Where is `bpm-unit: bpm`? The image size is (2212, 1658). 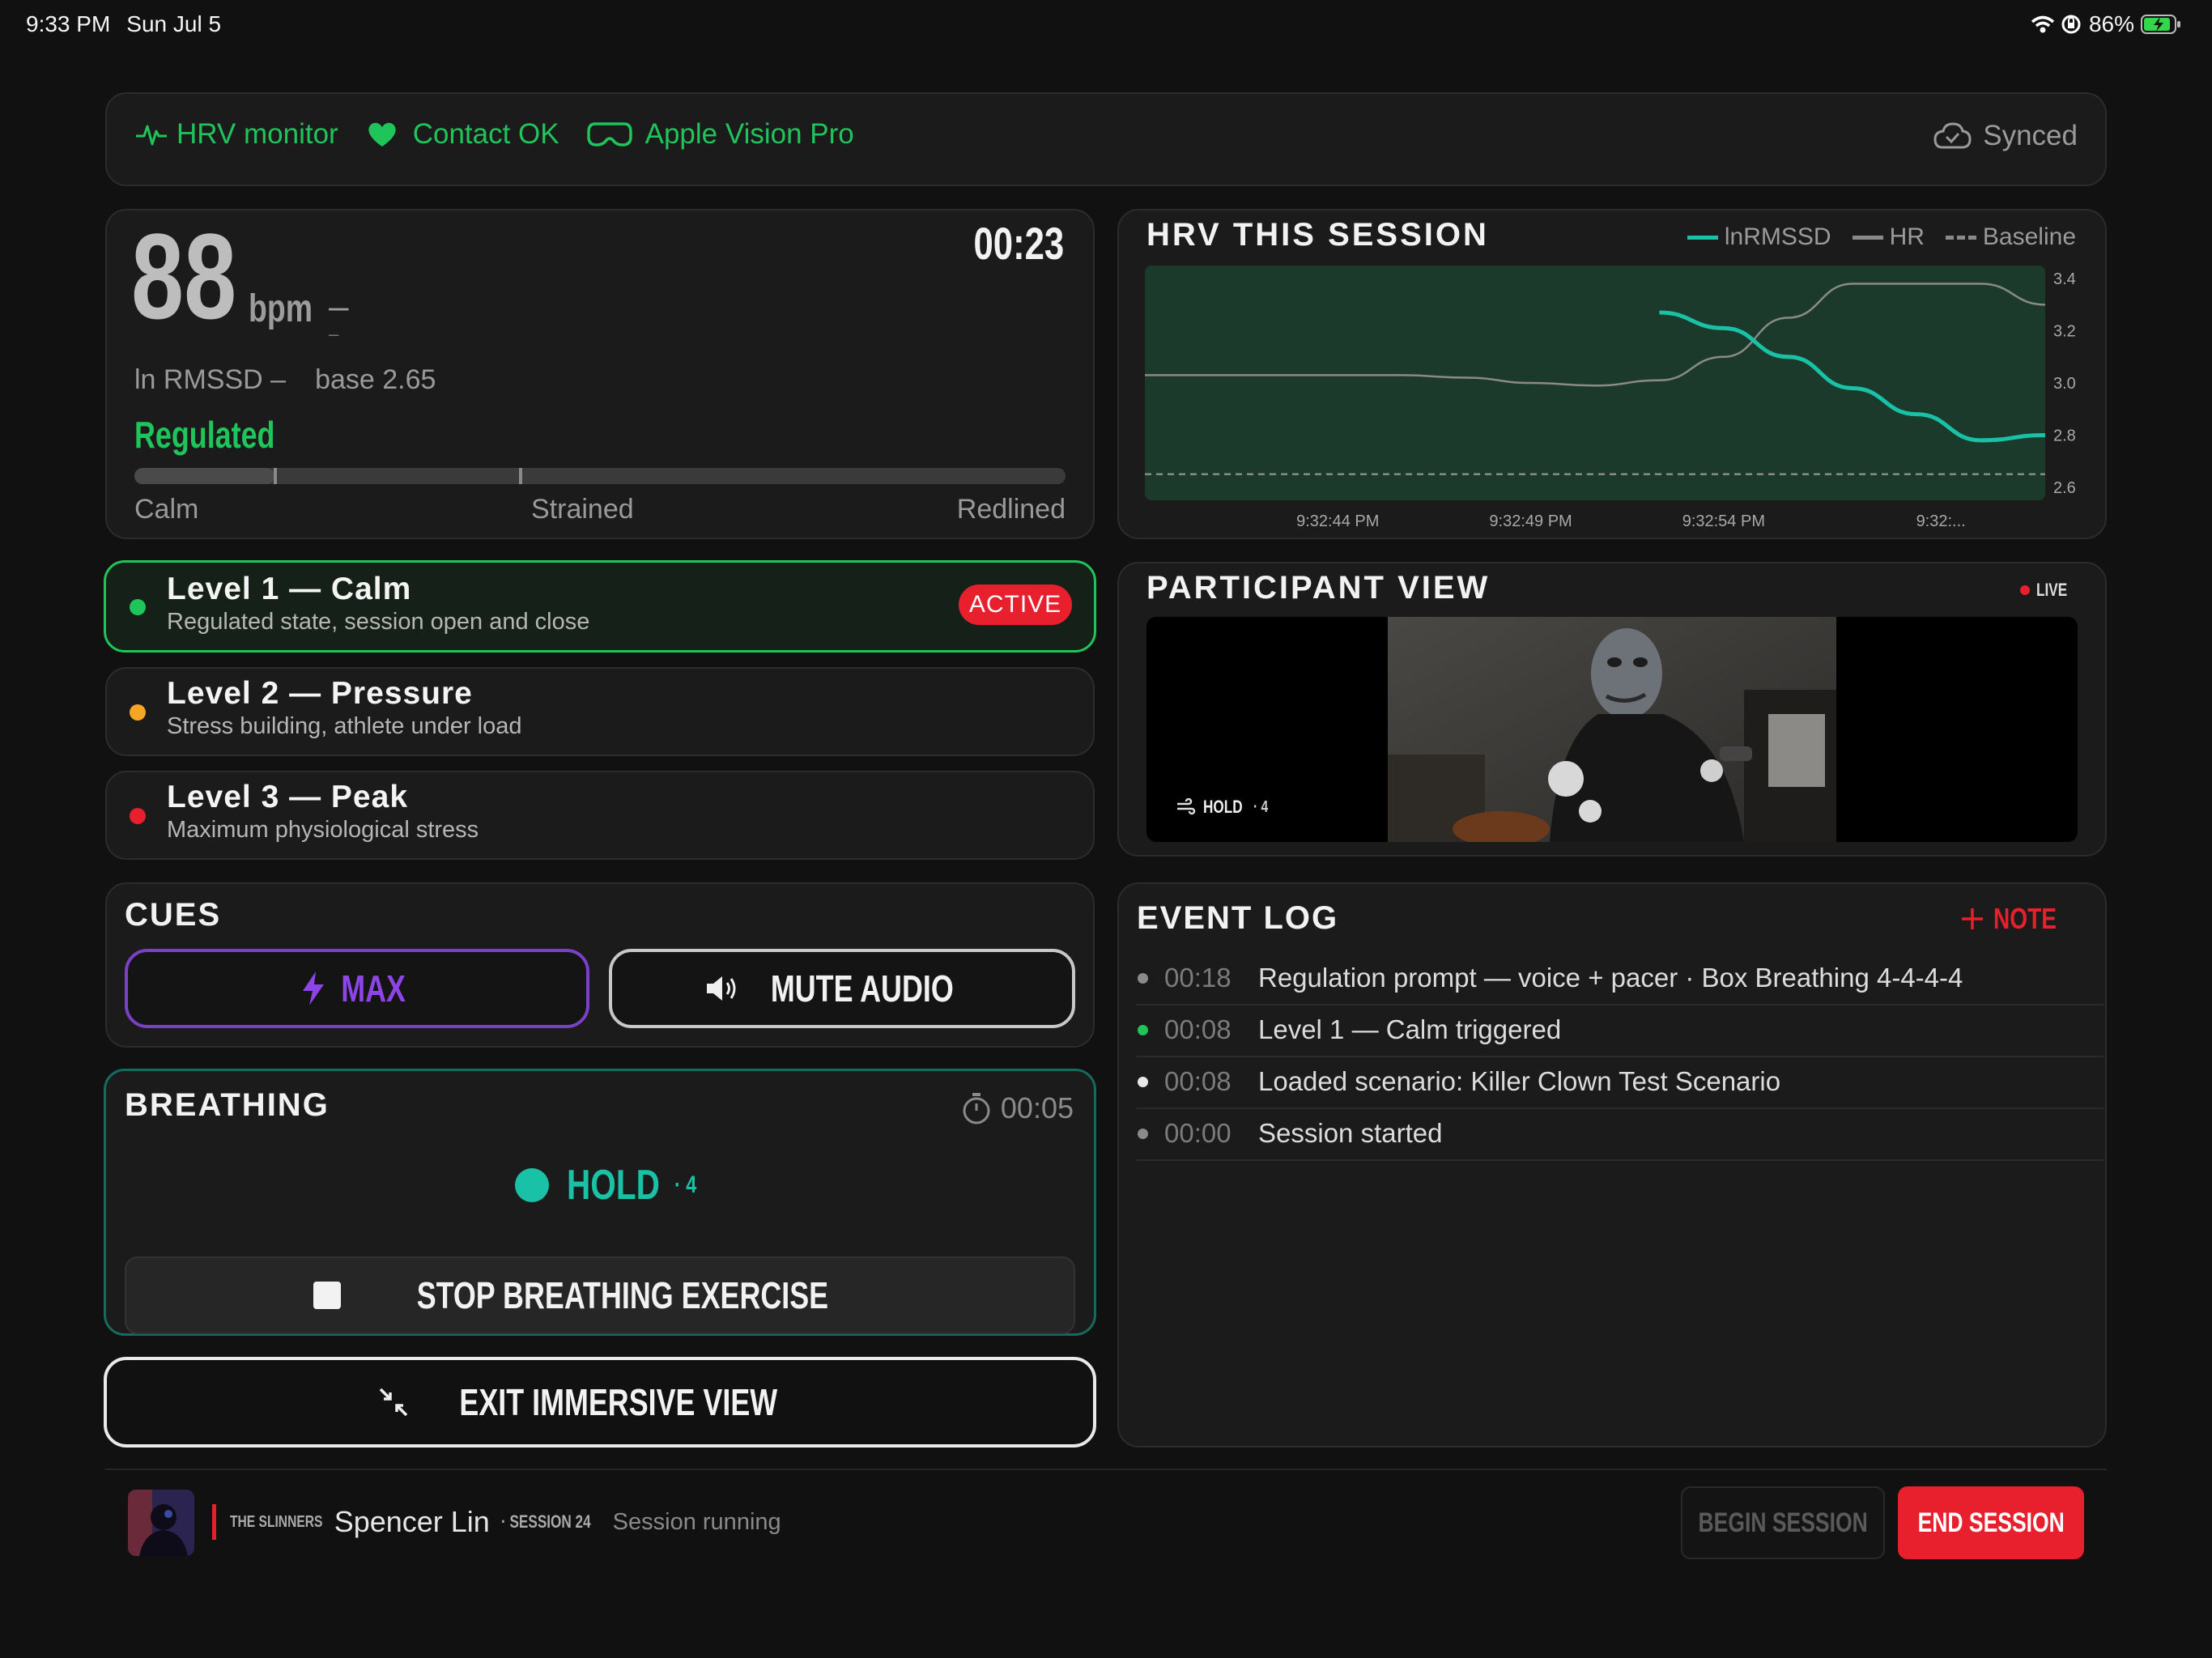
bpm-unit: bpm is located at coordinates (281, 308).